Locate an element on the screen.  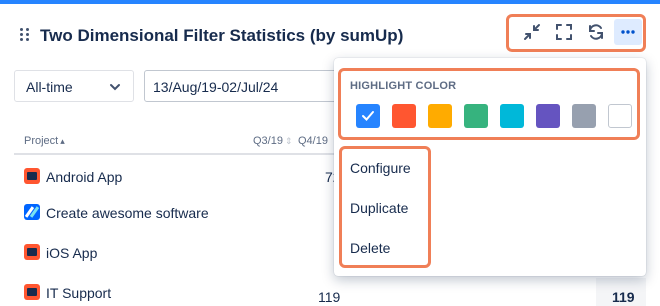
date-range-input: 13/Aug/19-02/Jul/24 is located at coordinates (244, 86).